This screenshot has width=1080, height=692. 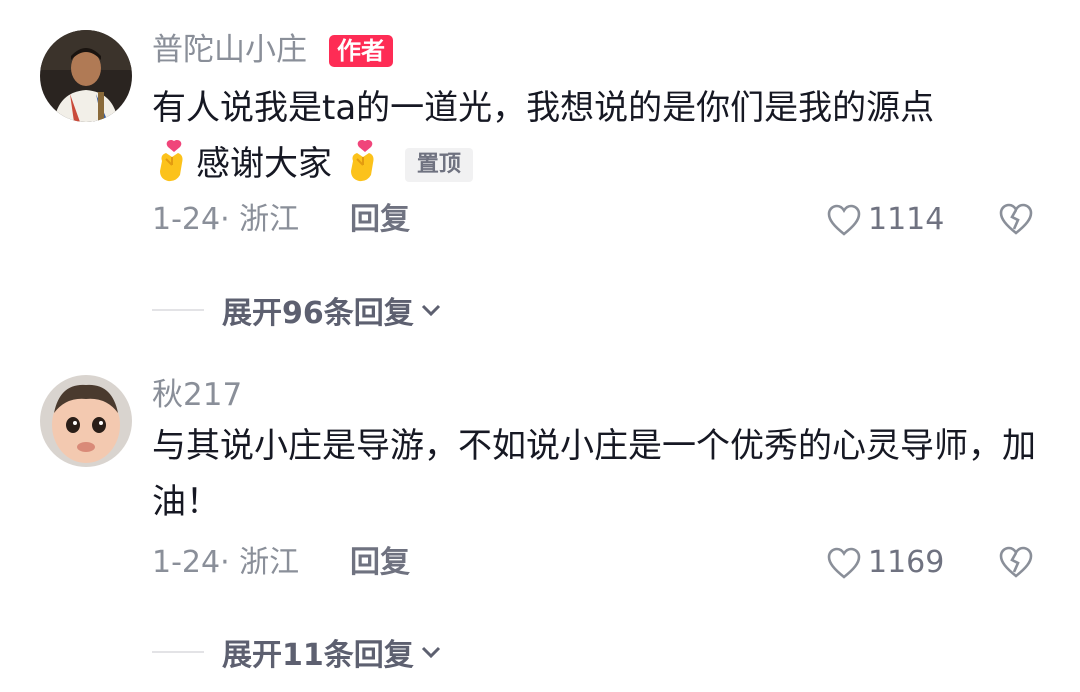 What do you see at coordinates (361, 51) in the screenshot?
I see `author-badge: 作者` at bounding box center [361, 51].